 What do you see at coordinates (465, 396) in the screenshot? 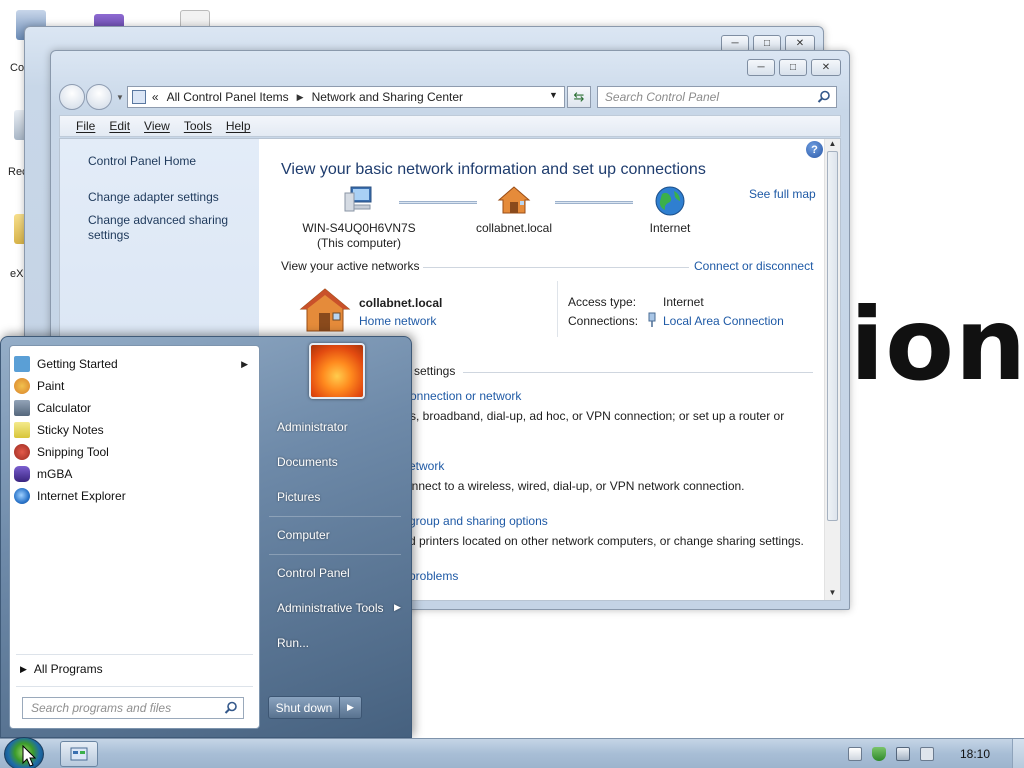
I see `setup-connection-link: onnection or network` at bounding box center [465, 396].